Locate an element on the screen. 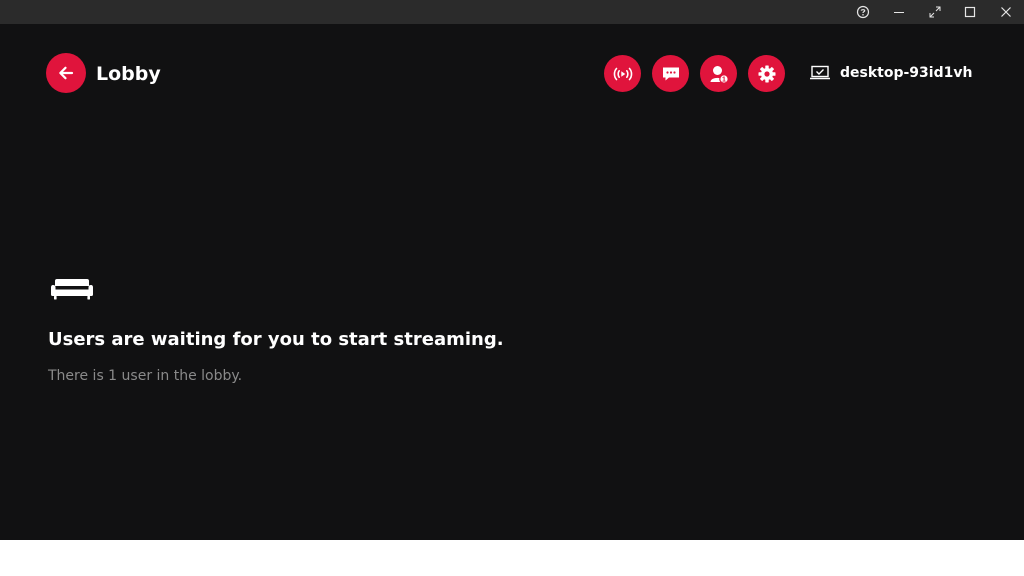  lobby-user-count: There is 1 user in the lobby. is located at coordinates (145, 376).